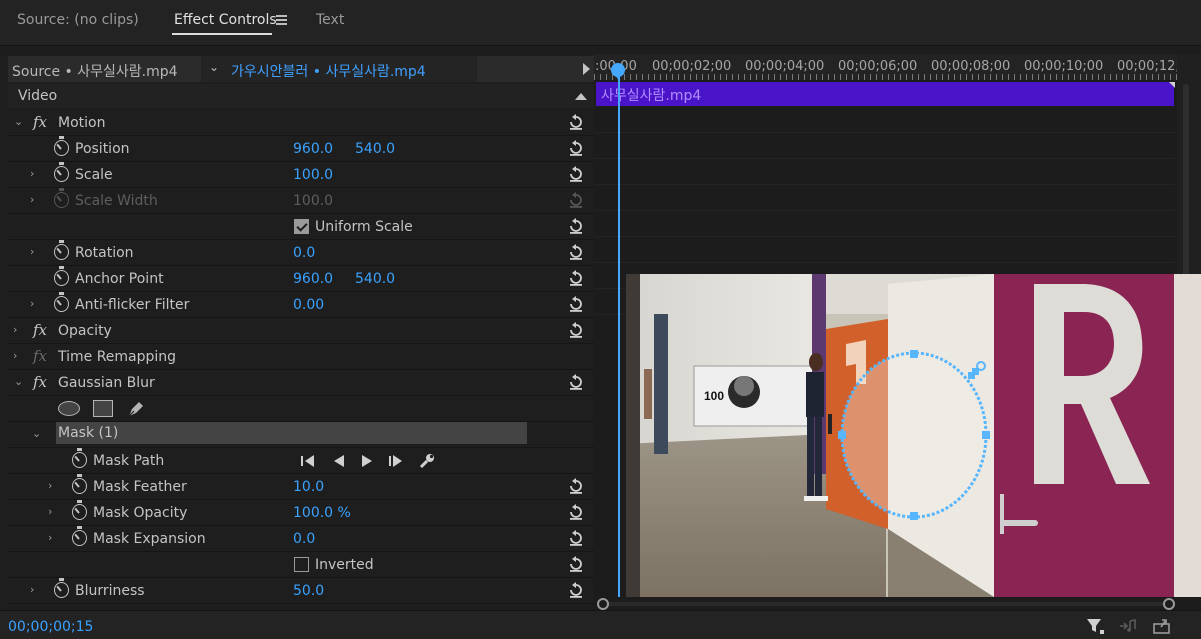  I want to click on playhead-handle, so click(618, 71).